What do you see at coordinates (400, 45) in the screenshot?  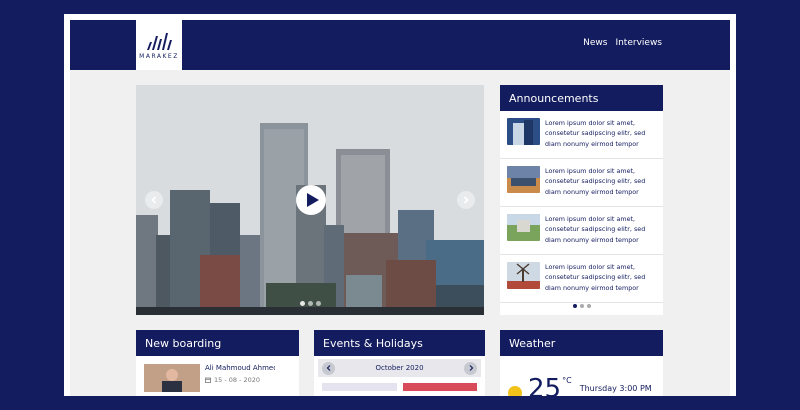 I see `top-navbar: MARAKEZ News Interviews` at bounding box center [400, 45].